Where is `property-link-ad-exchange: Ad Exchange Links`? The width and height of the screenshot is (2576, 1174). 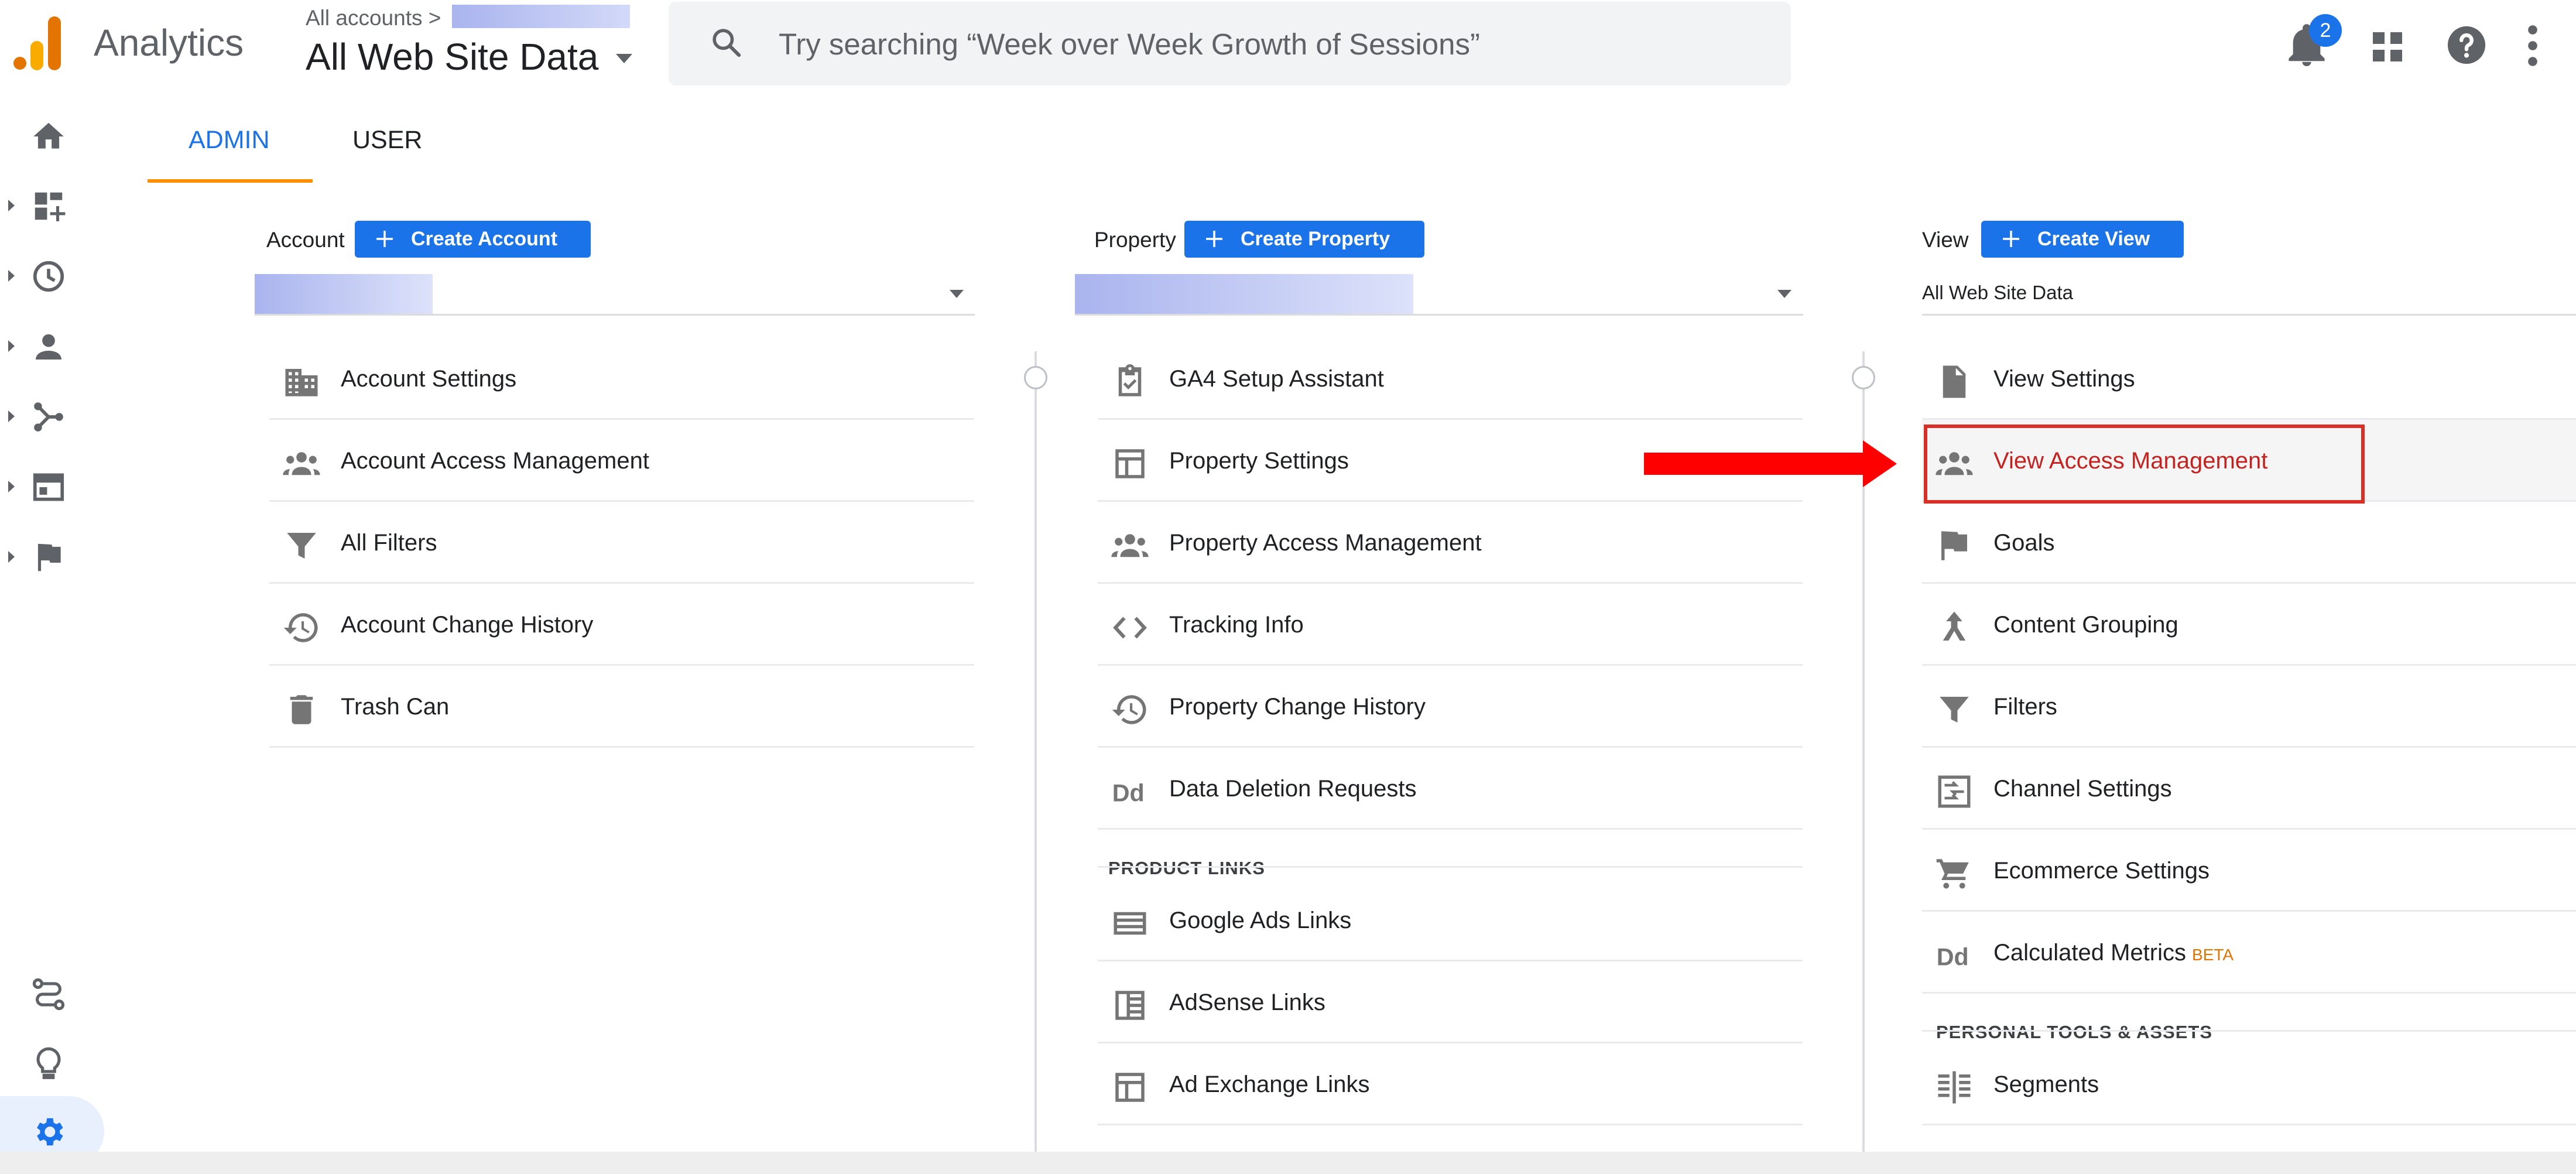 property-link-ad-exchange: Ad Exchange Links is located at coordinates (1450, 1084).